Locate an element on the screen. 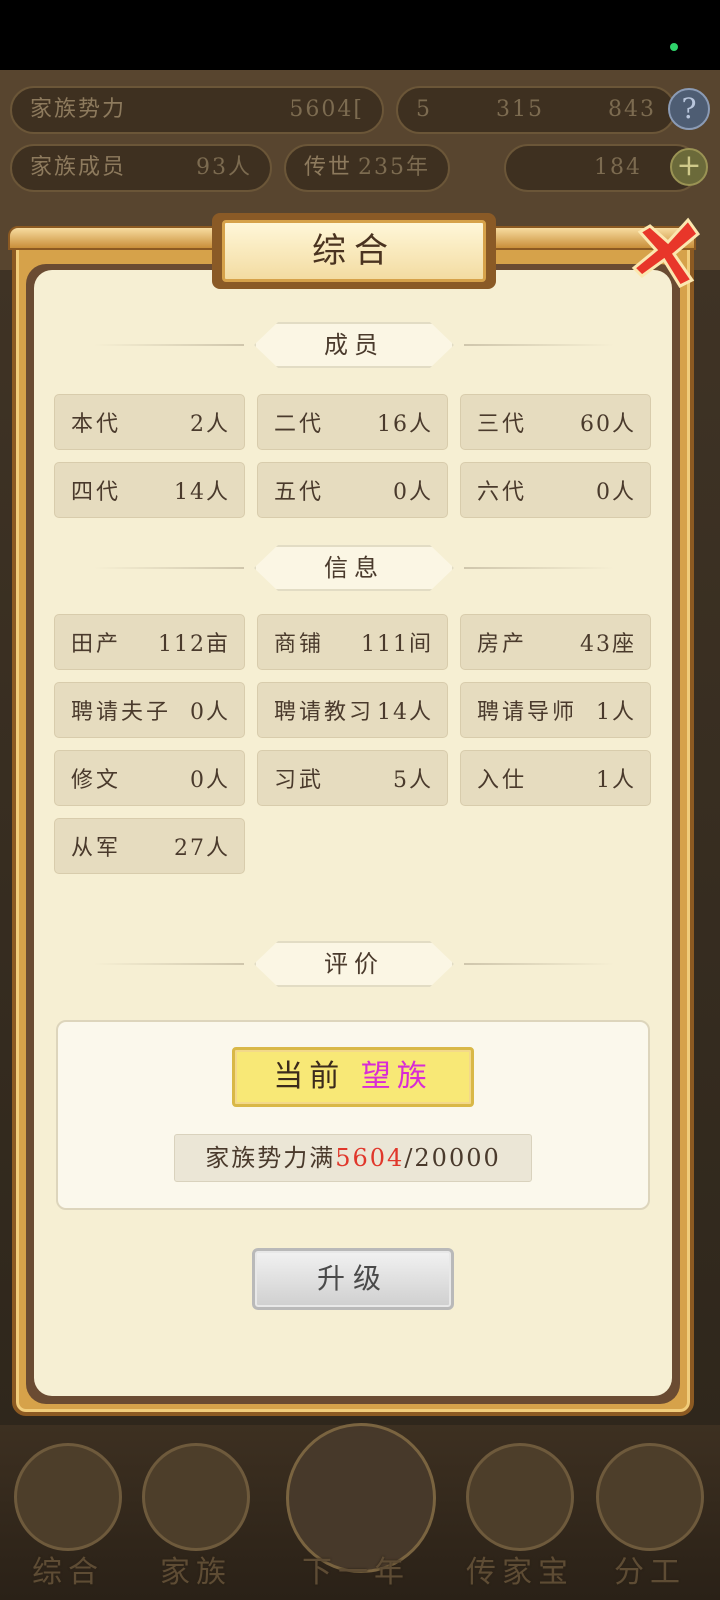  info-stat: 房产 43座 is located at coordinates (555, 642).